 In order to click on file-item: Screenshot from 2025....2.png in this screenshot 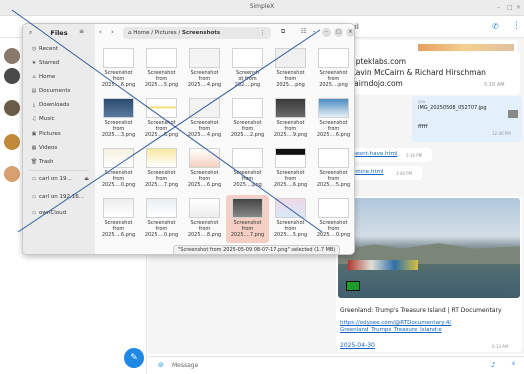, I will do `click(247, 119)`.